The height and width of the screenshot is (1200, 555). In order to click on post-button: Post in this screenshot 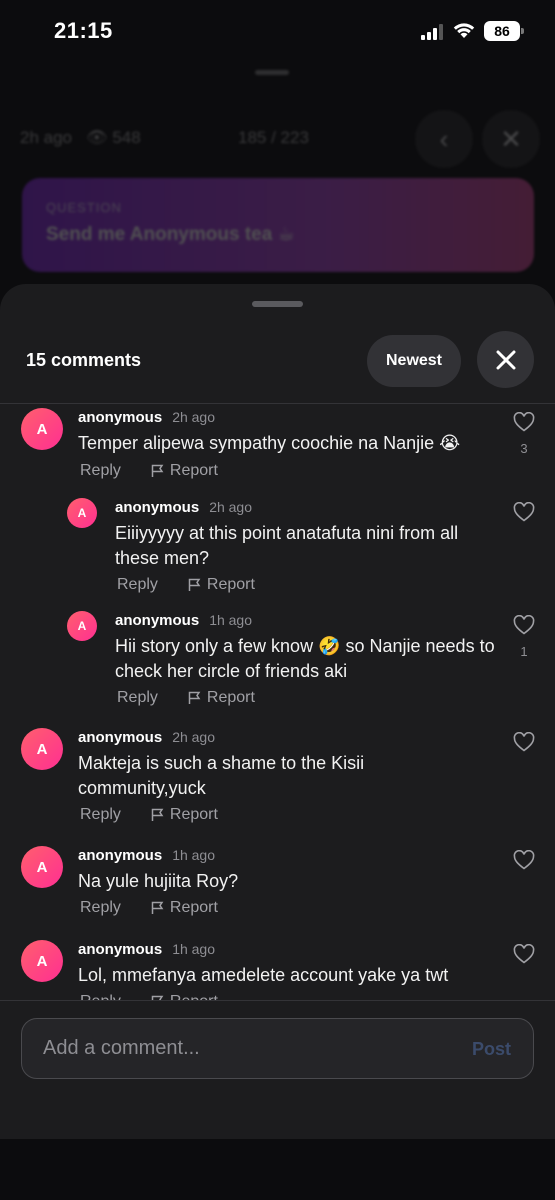, I will do `click(491, 1049)`.